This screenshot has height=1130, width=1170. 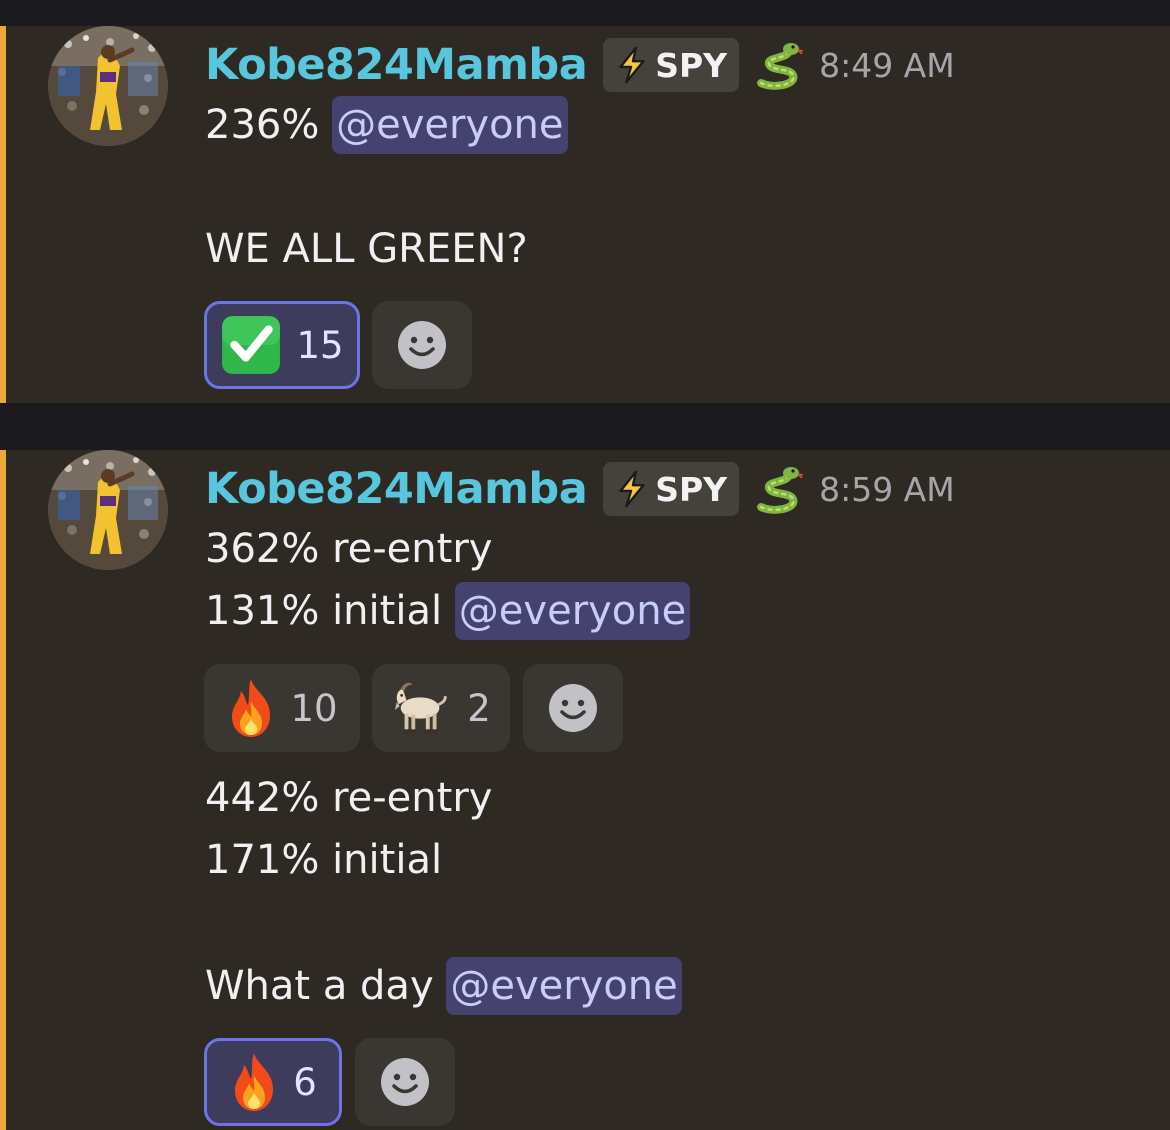 What do you see at coordinates (305, 1082) in the screenshot?
I see `reaction-count: 6` at bounding box center [305, 1082].